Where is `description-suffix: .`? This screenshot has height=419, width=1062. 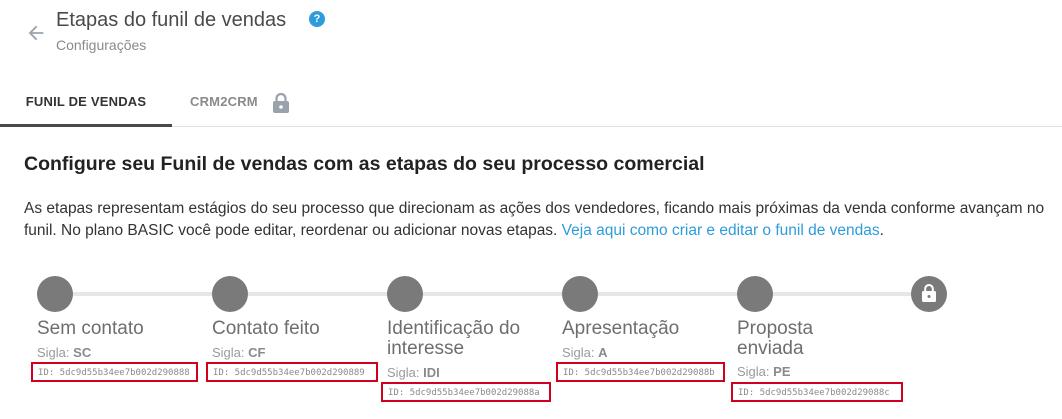
description-suffix: . is located at coordinates (881, 230).